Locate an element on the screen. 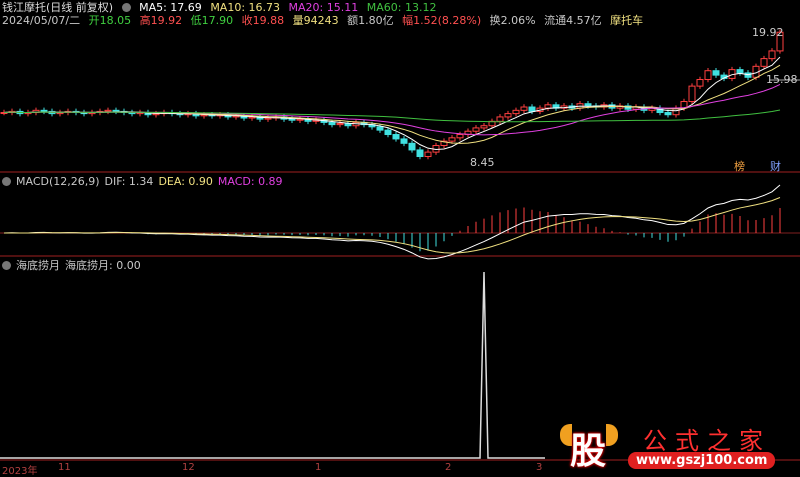  axis-label: 1 is located at coordinates (318, 467).